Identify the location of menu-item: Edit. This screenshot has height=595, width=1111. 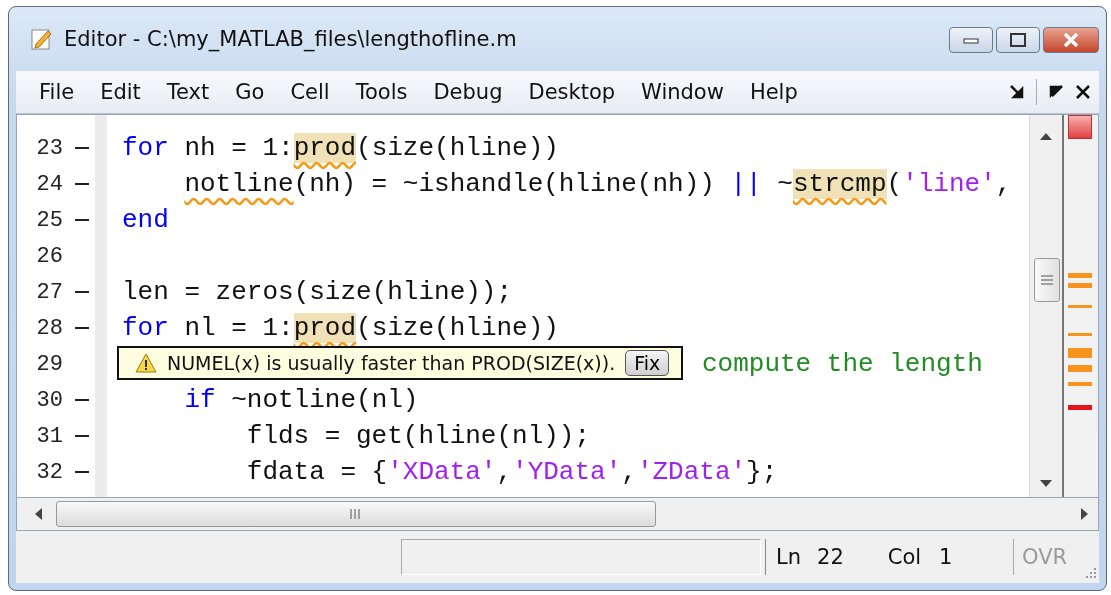
(120, 92).